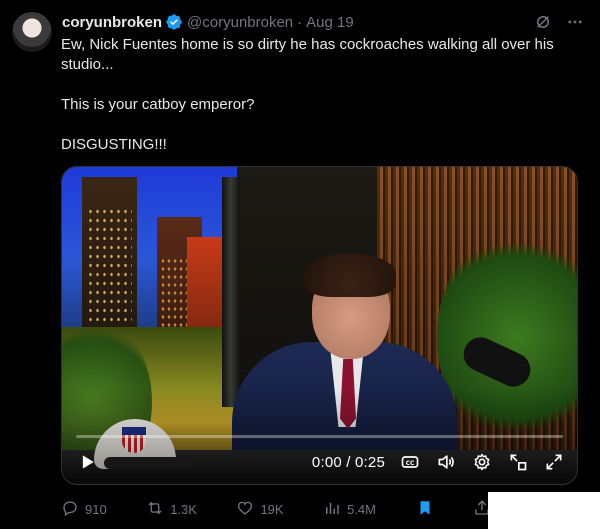  I want to click on like-button: 19K, so click(260, 509).